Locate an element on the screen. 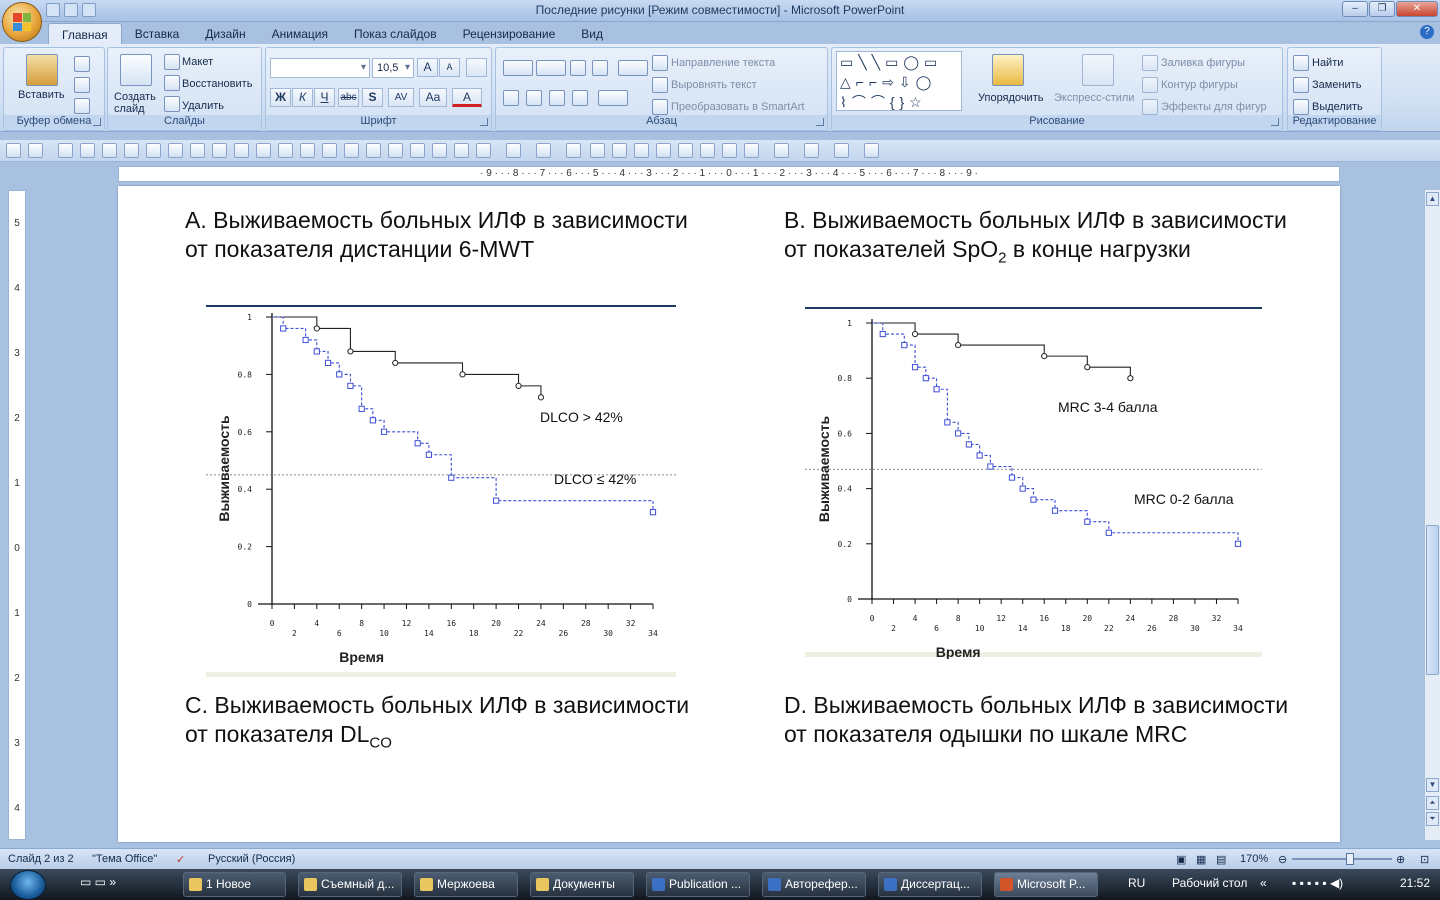 This screenshot has height=900, width=1440. tab-insert: Вставка is located at coordinates (157, 34).